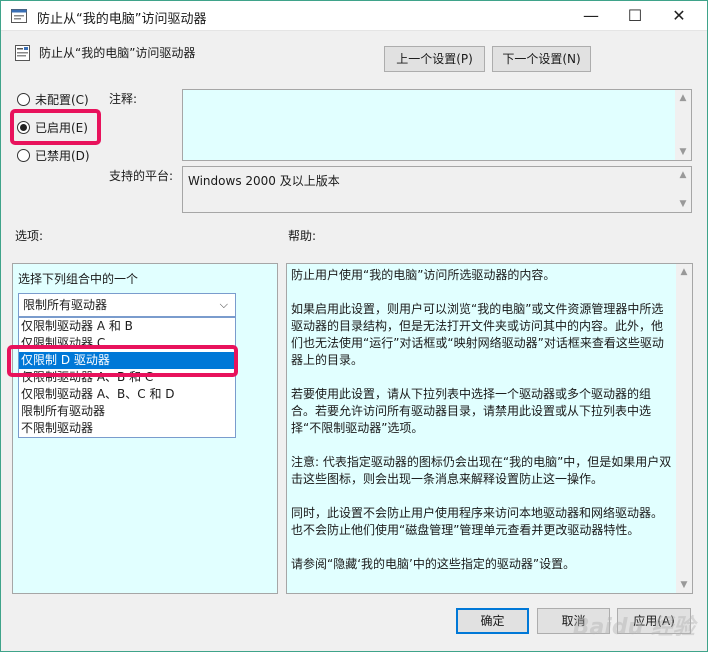  I want to click on radio-label: 未配置(C), so click(62, 99).